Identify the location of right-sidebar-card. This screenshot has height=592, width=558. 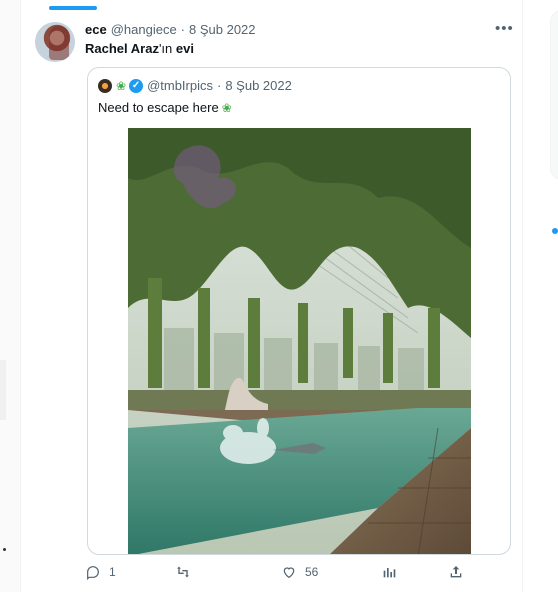
(554, 95).